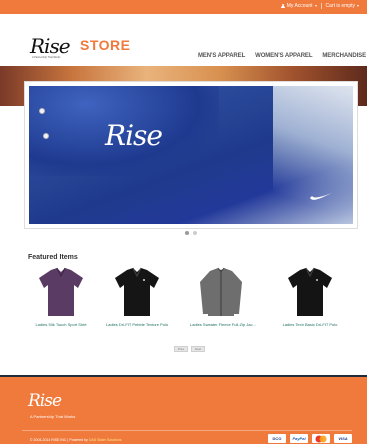 The height and width of the screenshot is (444, 367). I want to click on payment-badge: DCO, so click(277, 438).